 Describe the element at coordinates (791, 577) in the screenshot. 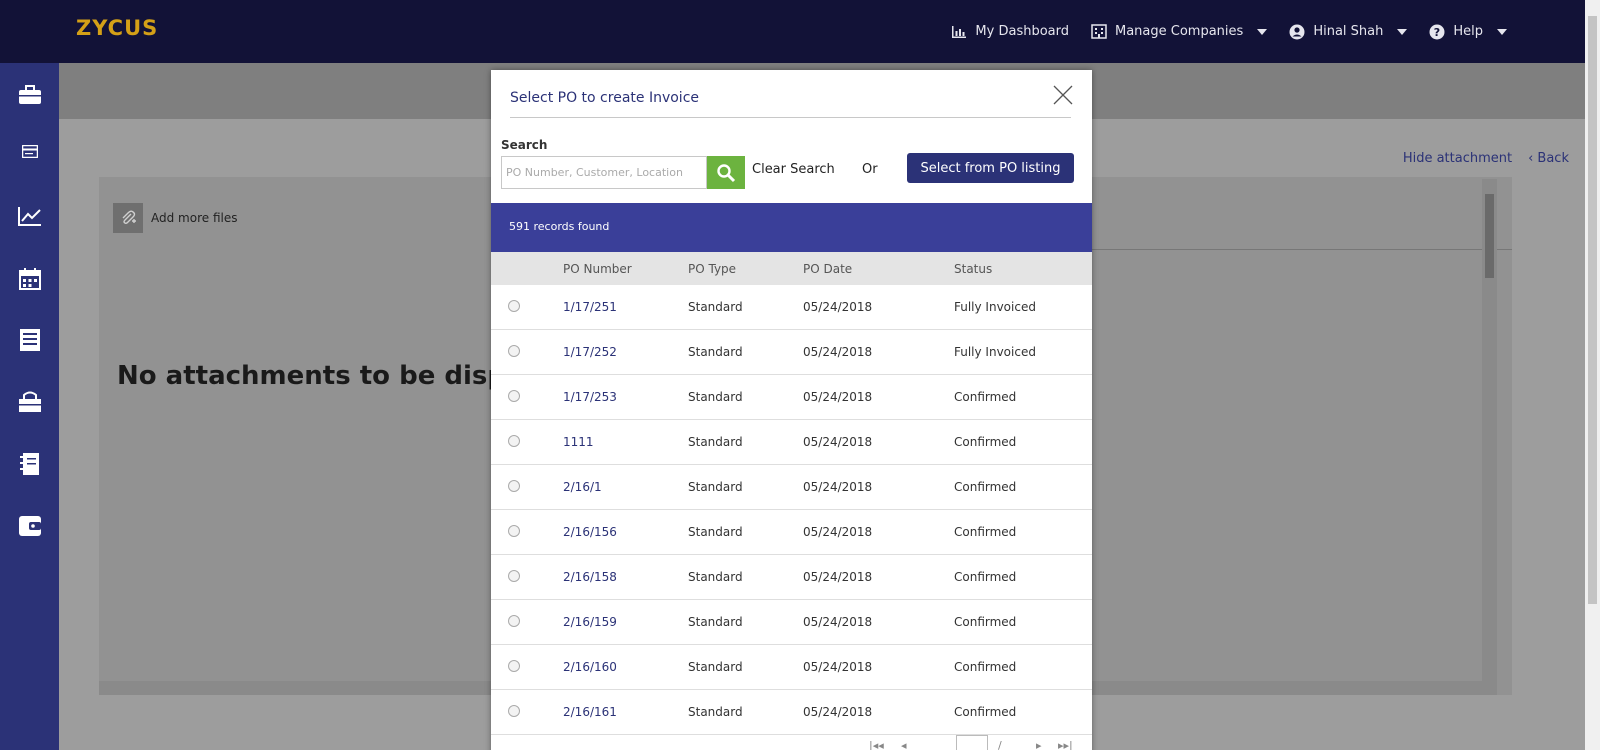

I see `table-row: 2/16/158 Standard 05/24/2018 Confirmed` at that location.